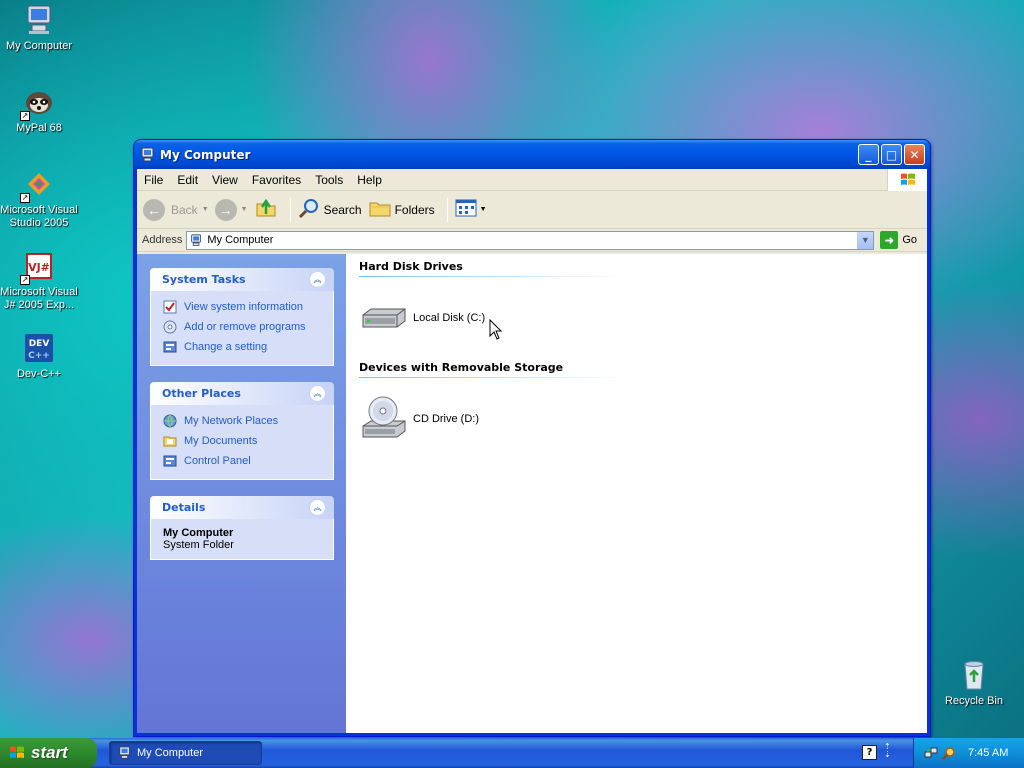  Describe the element at coordinates (384, 318) in the screenshot. I see `hard-disk-icon` at that location.